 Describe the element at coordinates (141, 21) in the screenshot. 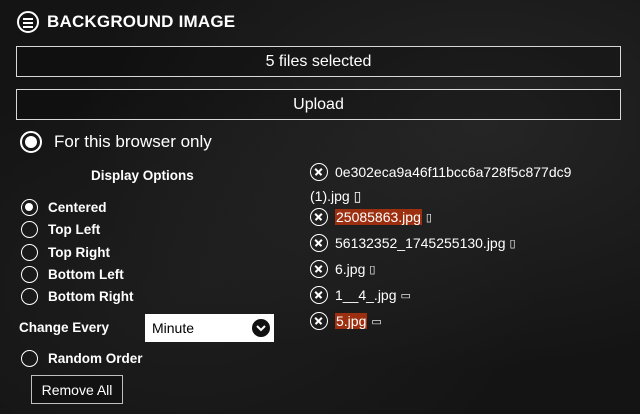

I see `panel-title: BACKGROUND IMAGE` at that location.